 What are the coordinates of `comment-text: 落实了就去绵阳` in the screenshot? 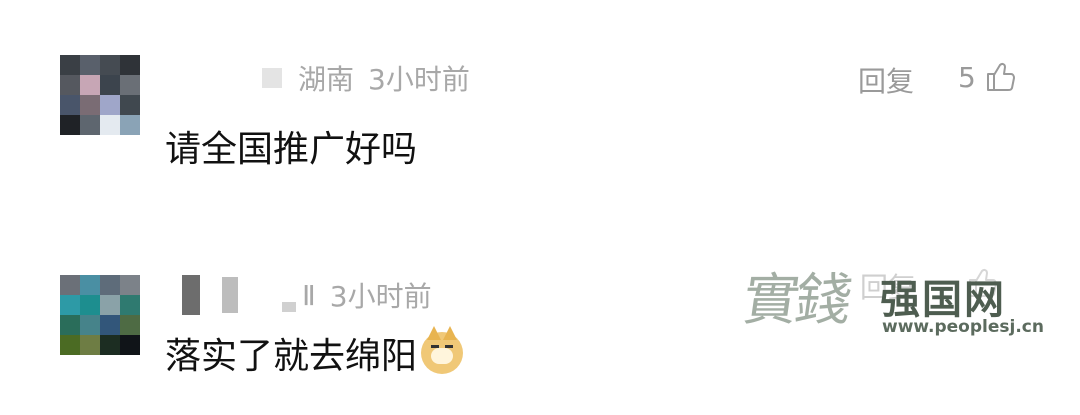 It's located at (314, 352).